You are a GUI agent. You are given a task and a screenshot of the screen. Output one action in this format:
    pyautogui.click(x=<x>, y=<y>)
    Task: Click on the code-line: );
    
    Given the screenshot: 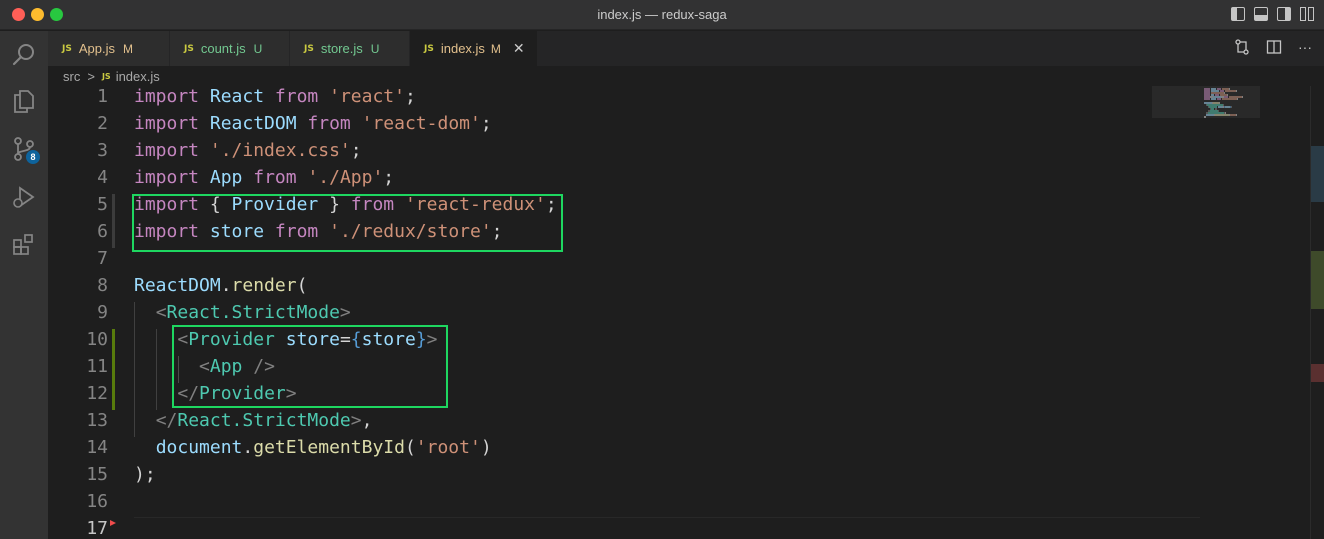 What is the action you would take?
    pyautogui.click(x=145, y=474)
    